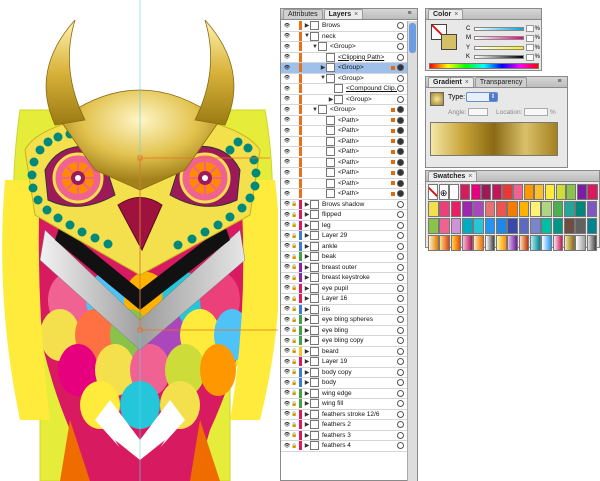 This screenshot has height=481, width=600. What do you see at coordinates (482, 97) in the screenshot?
I see `gradient-type-select: ⇕` at bounding box center [482, 97].